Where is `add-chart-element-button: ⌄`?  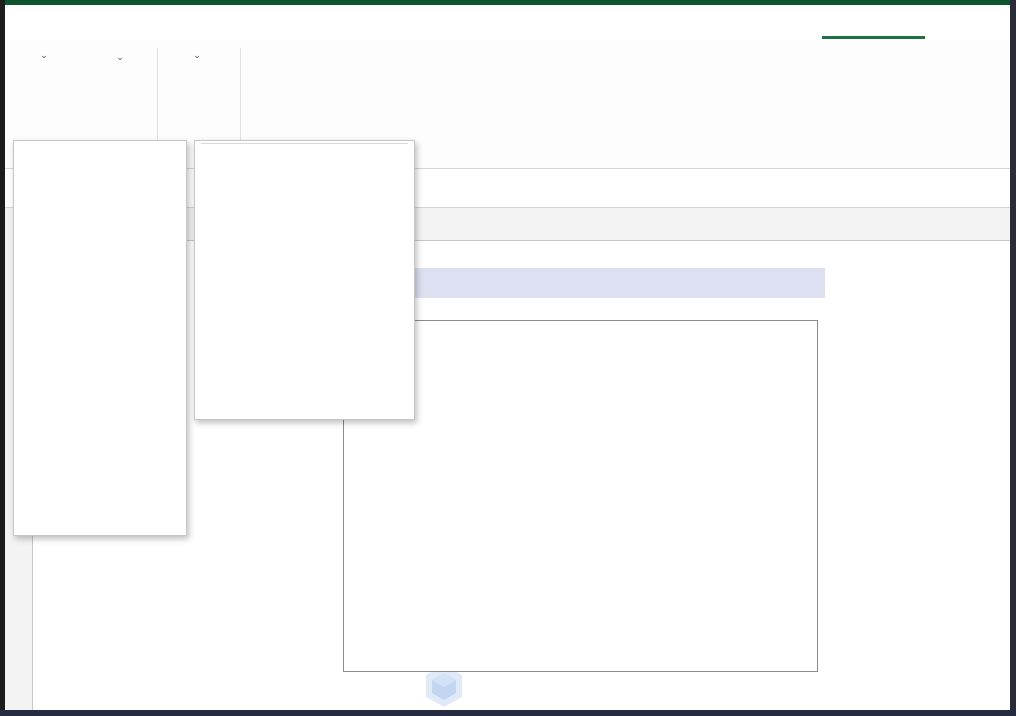
add-chart-element-button: ⌄ is located at coordinates (44, 54).